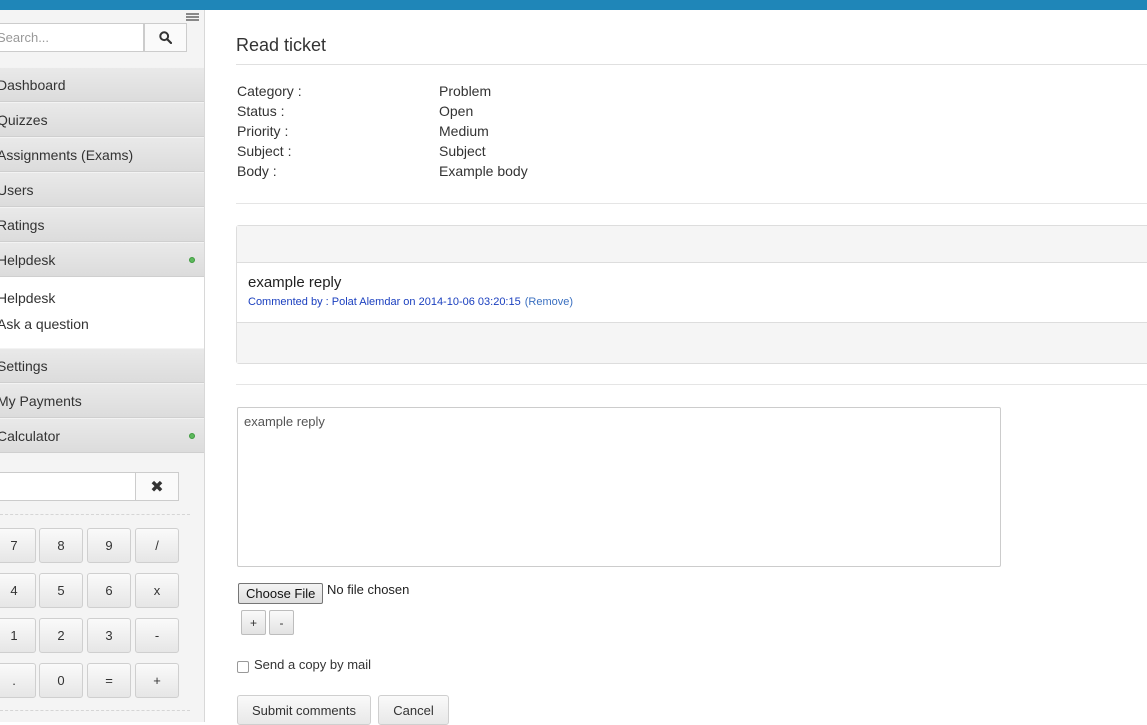 The width and height of the screenshot is (1147, 725). Describe the element at coordinates (413, 710) in the screenshot. I see `cancel-button: Cancel` at that location.